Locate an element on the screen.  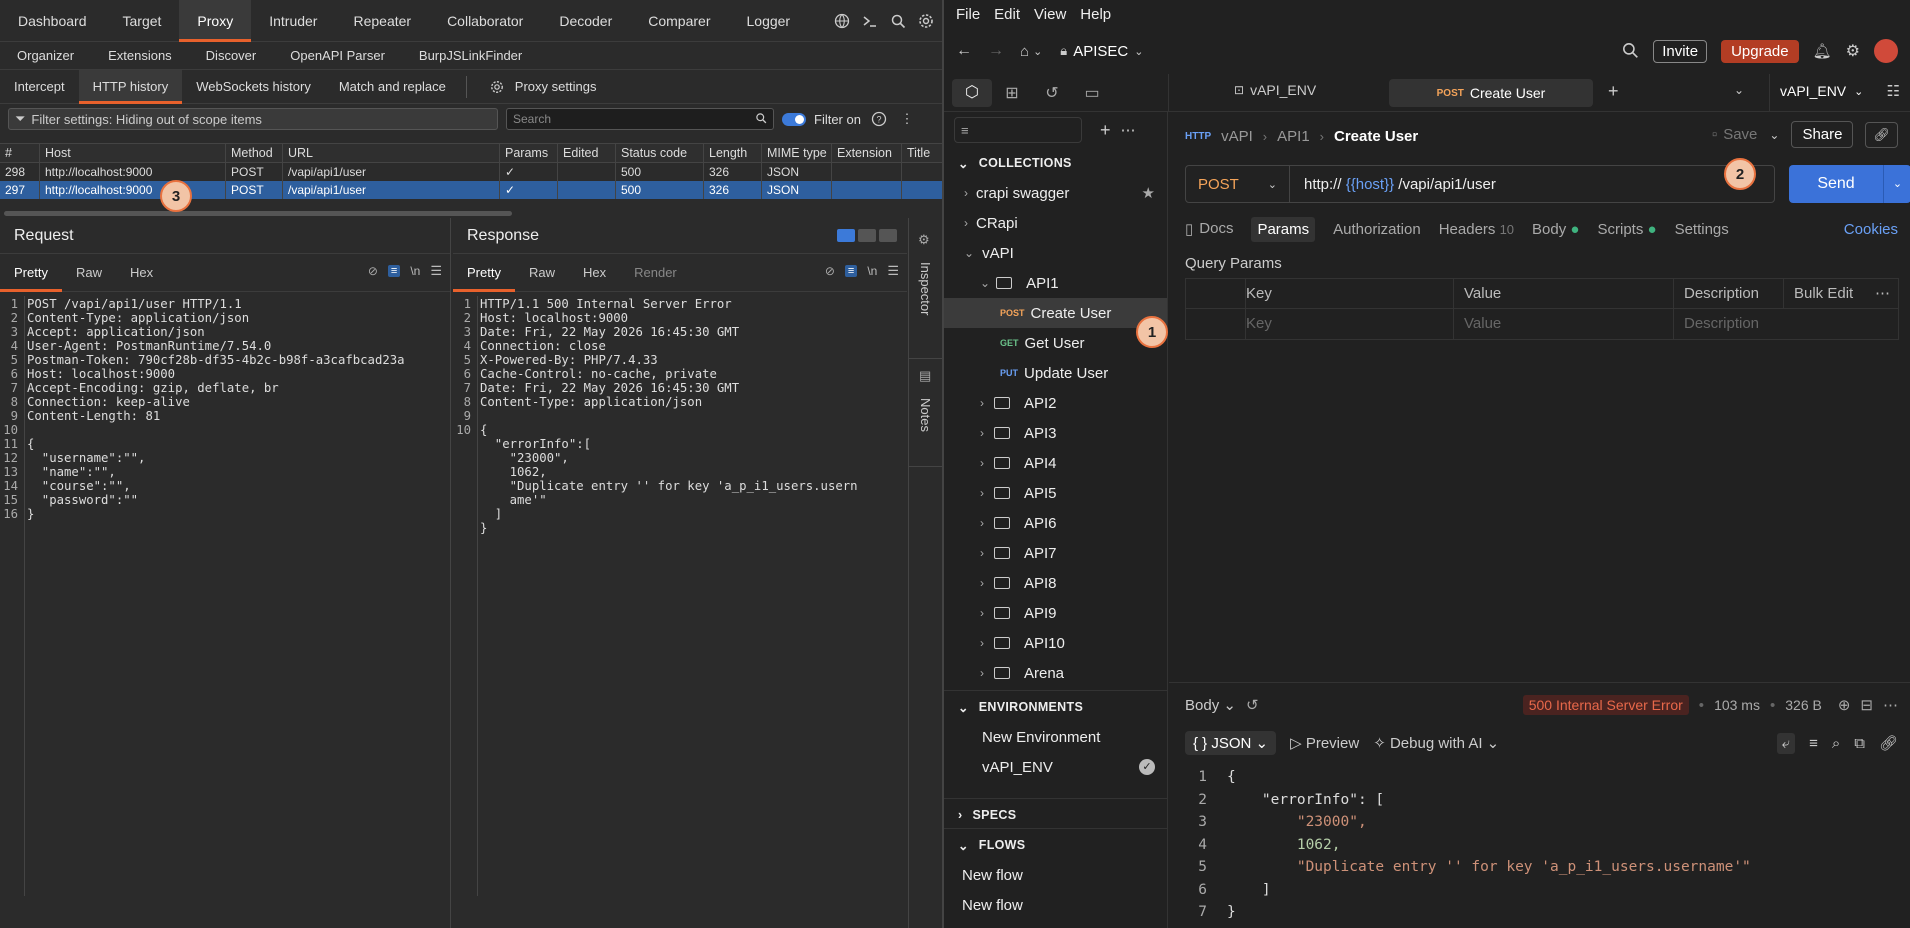
tab-pretty: Pretty is located at coordinates (31, 273).